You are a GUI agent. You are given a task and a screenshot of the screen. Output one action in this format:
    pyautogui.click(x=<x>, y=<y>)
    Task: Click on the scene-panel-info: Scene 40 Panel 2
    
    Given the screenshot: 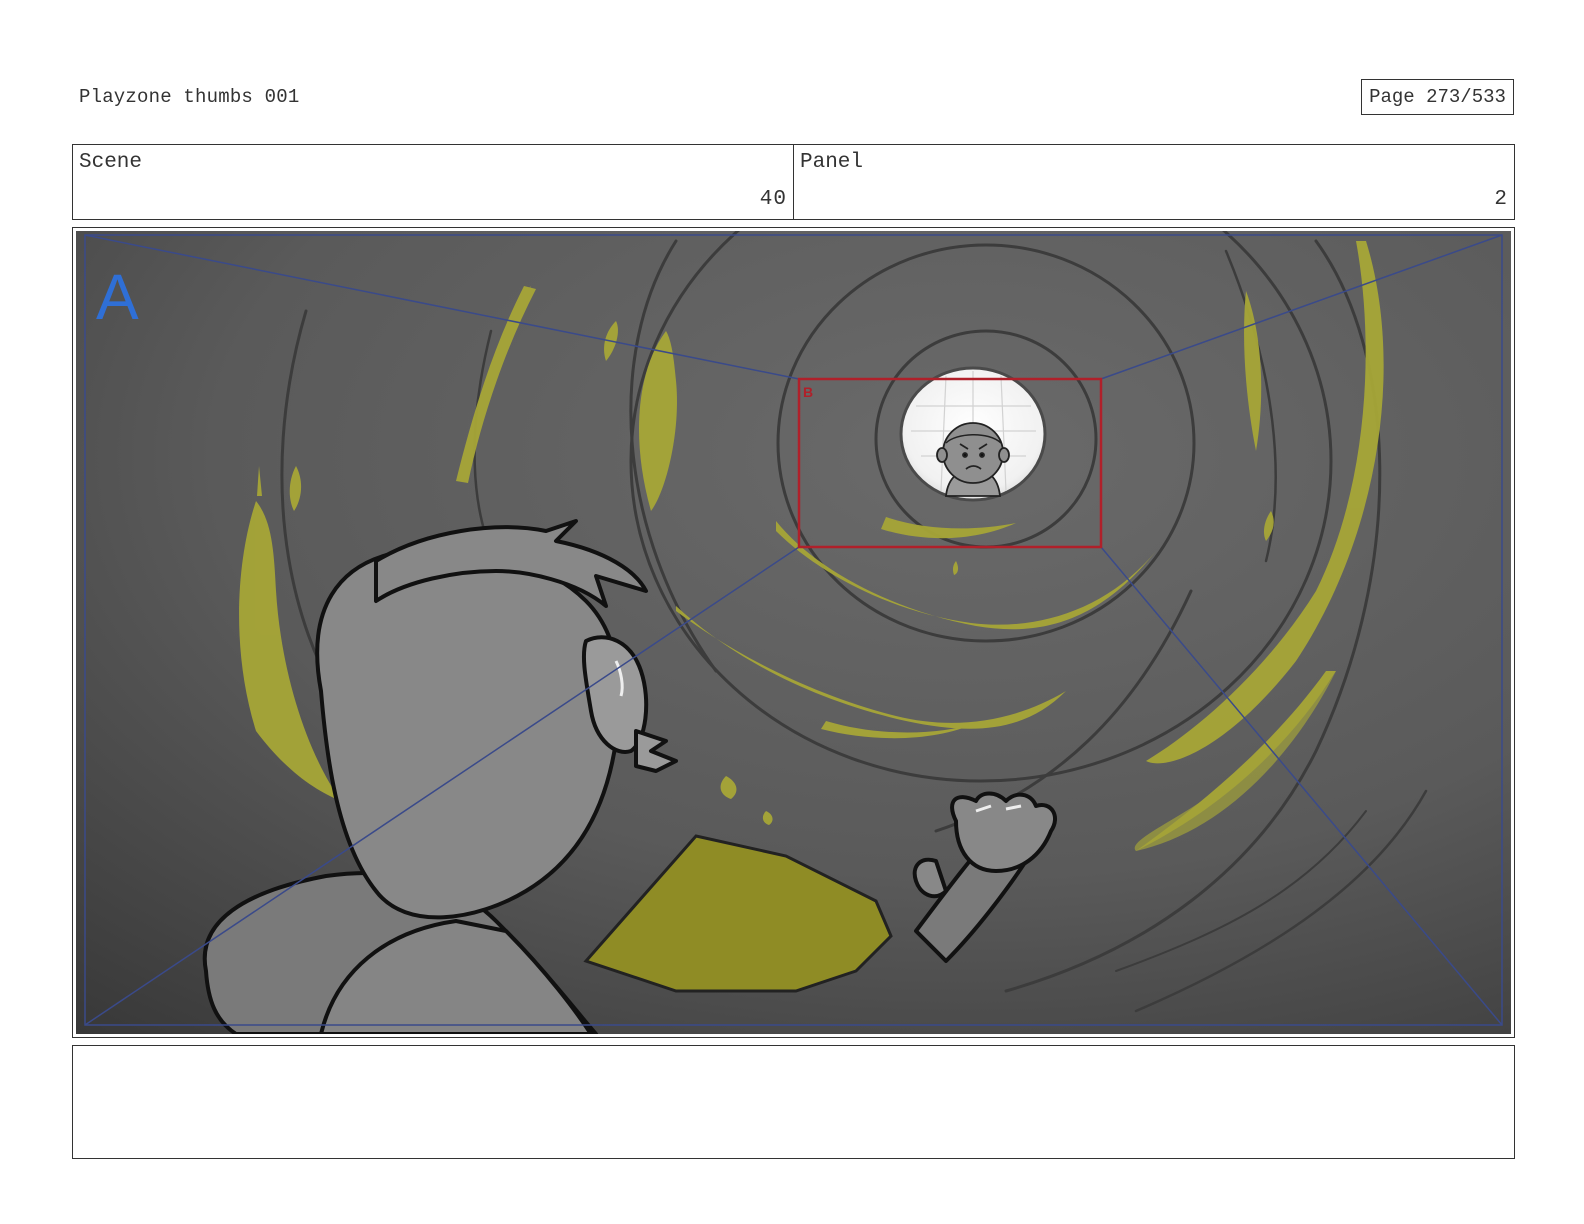 What is the action you would take?
    pyautogui.click(x=793, y=182)
    